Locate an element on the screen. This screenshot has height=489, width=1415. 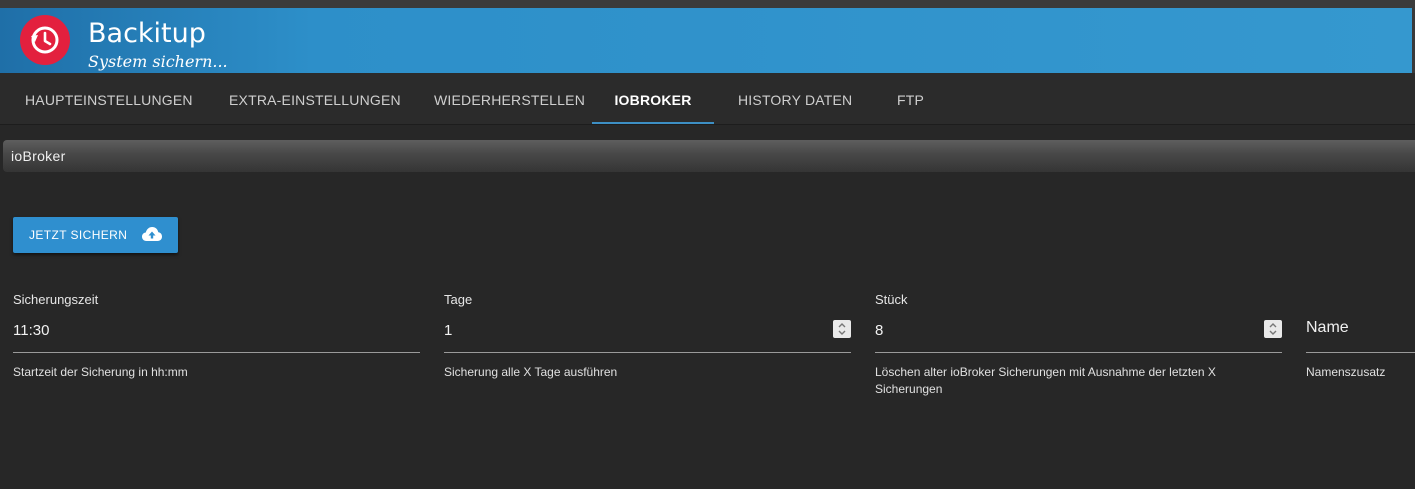
tab-history-daten: HISTORY DATEN is located at coordinates (795, 99).